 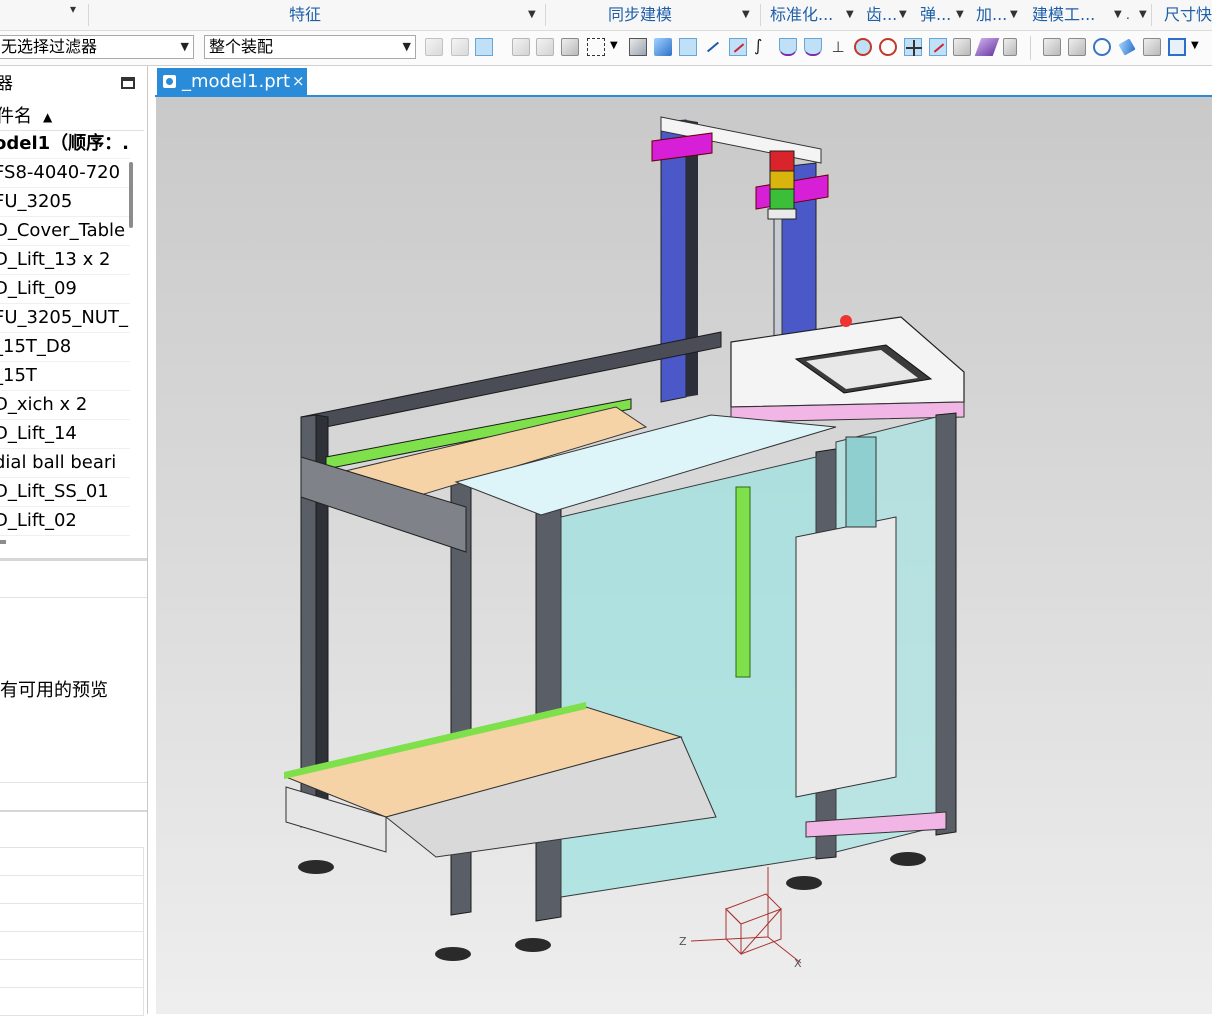 I want to click on zoom-icon, so click(x=1077, y=47).